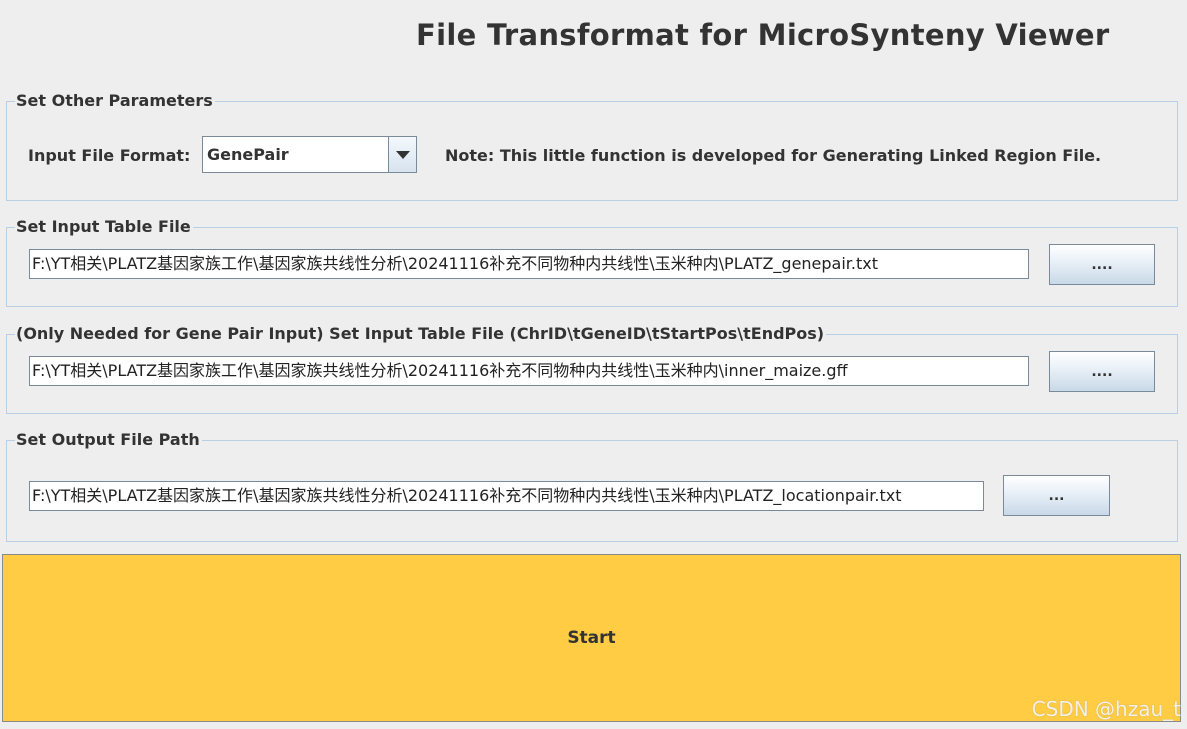 The height and width of the screenshot is (729, 1187). What do you see at coordinates (763, 35) in the screenshot?
I see `window-title: File Transformat for MicroSynteny Viewer` at bounding box center [763, 35].